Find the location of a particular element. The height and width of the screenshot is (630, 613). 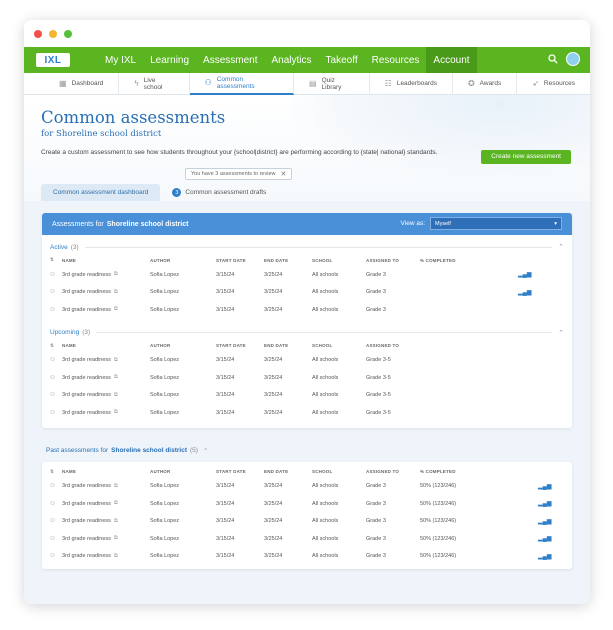

tab-dashboard: Common assessment dashboard is located at coordinates (101, 192).